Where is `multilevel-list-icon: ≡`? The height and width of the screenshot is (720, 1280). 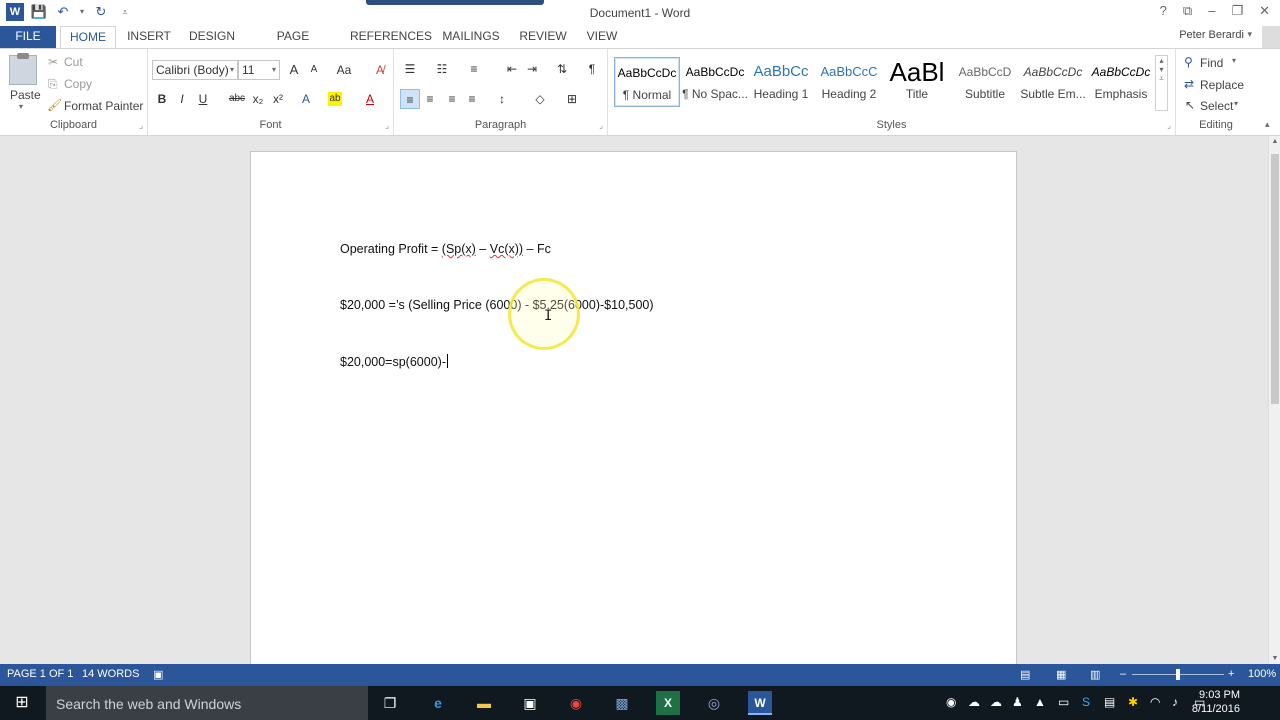 multilevel-list-icon: ≡ is located at coordinates (474, 69).